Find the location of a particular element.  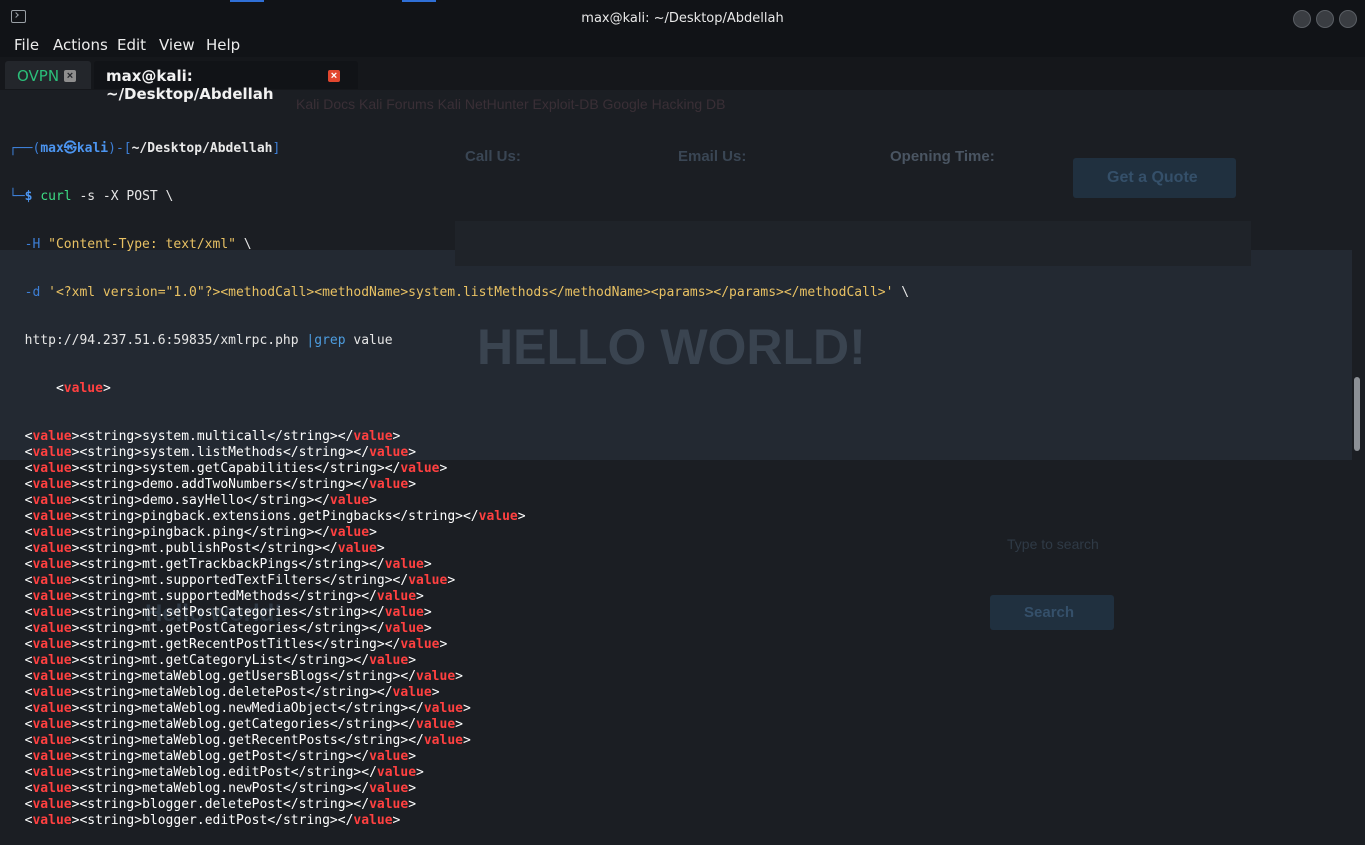

prompt-host: kali is located at coordinates (92, 148).